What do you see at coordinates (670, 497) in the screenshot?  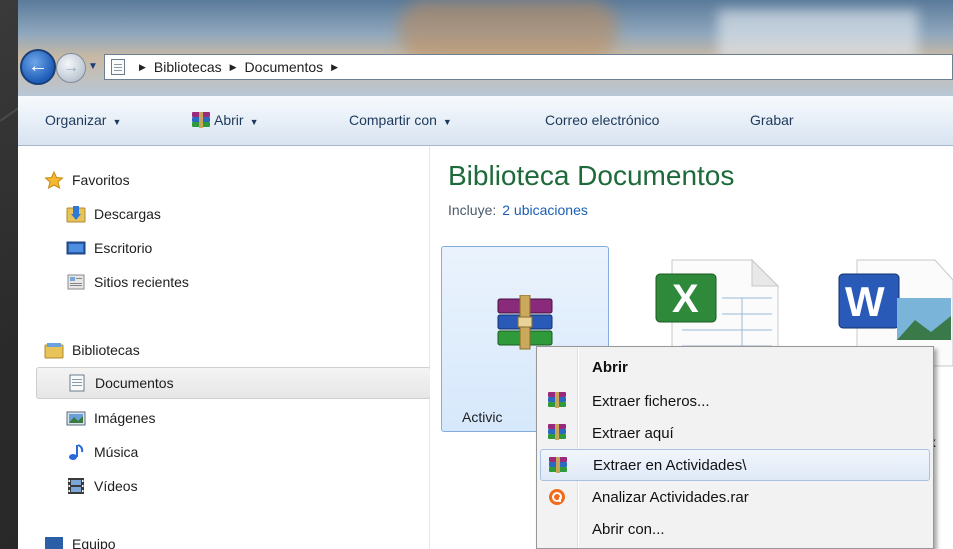 I see `menu-item-label: Analizar Actividades.rar` at bounding box center [670, 497].